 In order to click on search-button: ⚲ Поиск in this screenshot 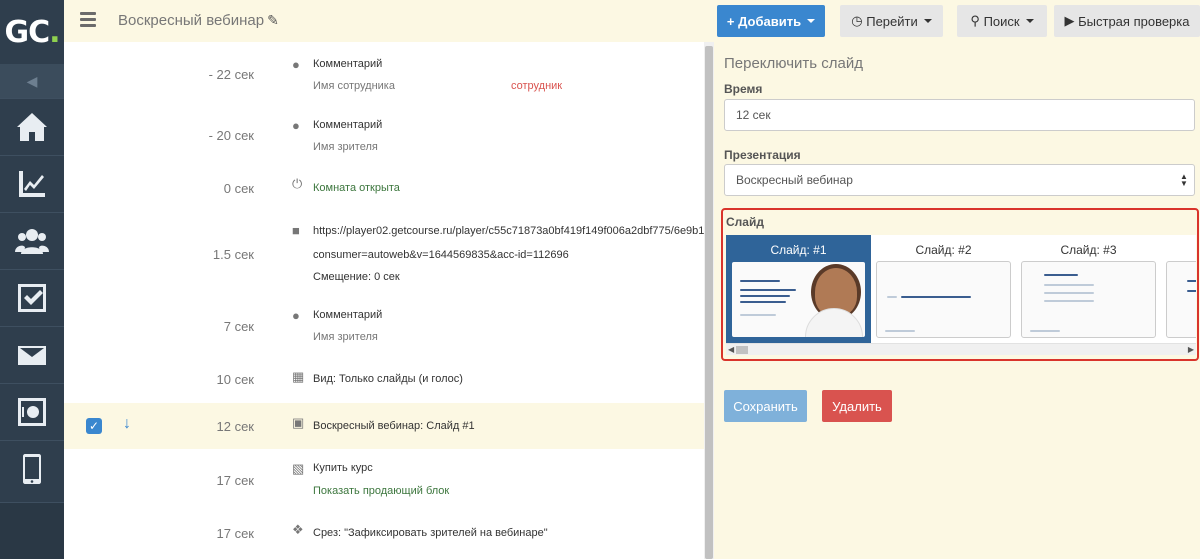, I will do `click(1002, 21)`.